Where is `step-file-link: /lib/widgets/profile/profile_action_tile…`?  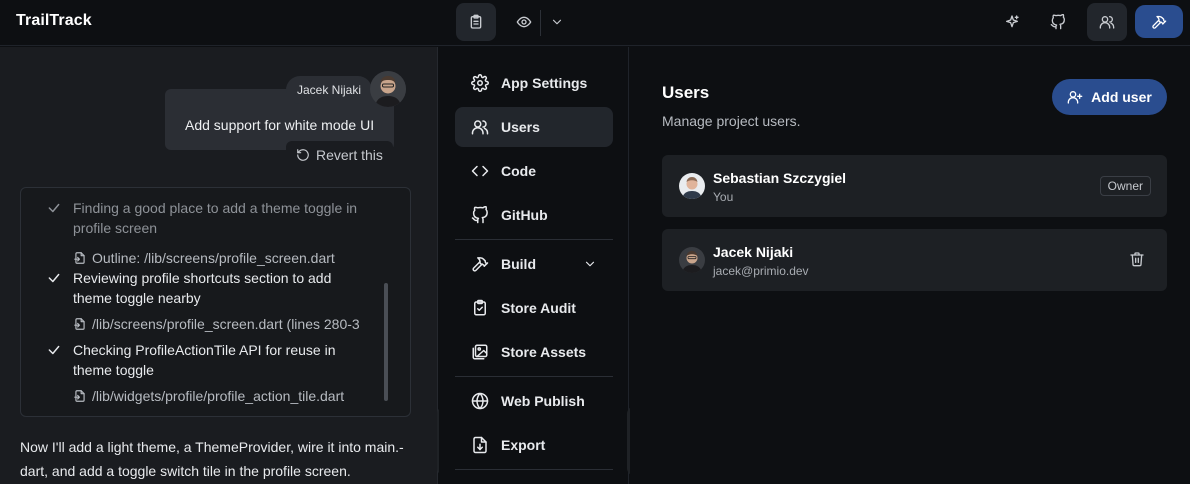
step-file-link: /lib/widgets/profile/profile_action_tile… is located at coordinates (208, 396).